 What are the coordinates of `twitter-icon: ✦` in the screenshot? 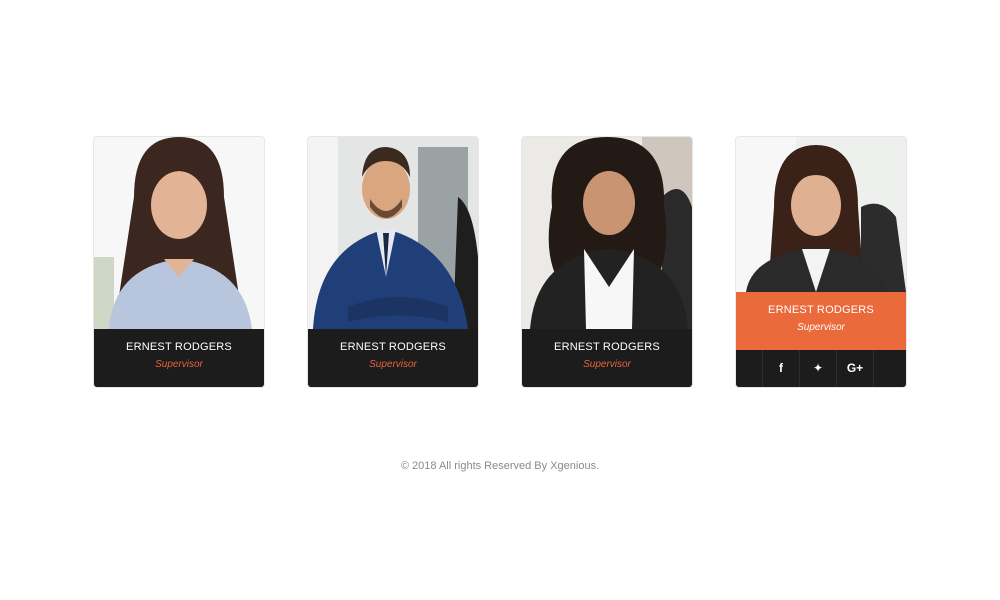 It's located at (817, 368).